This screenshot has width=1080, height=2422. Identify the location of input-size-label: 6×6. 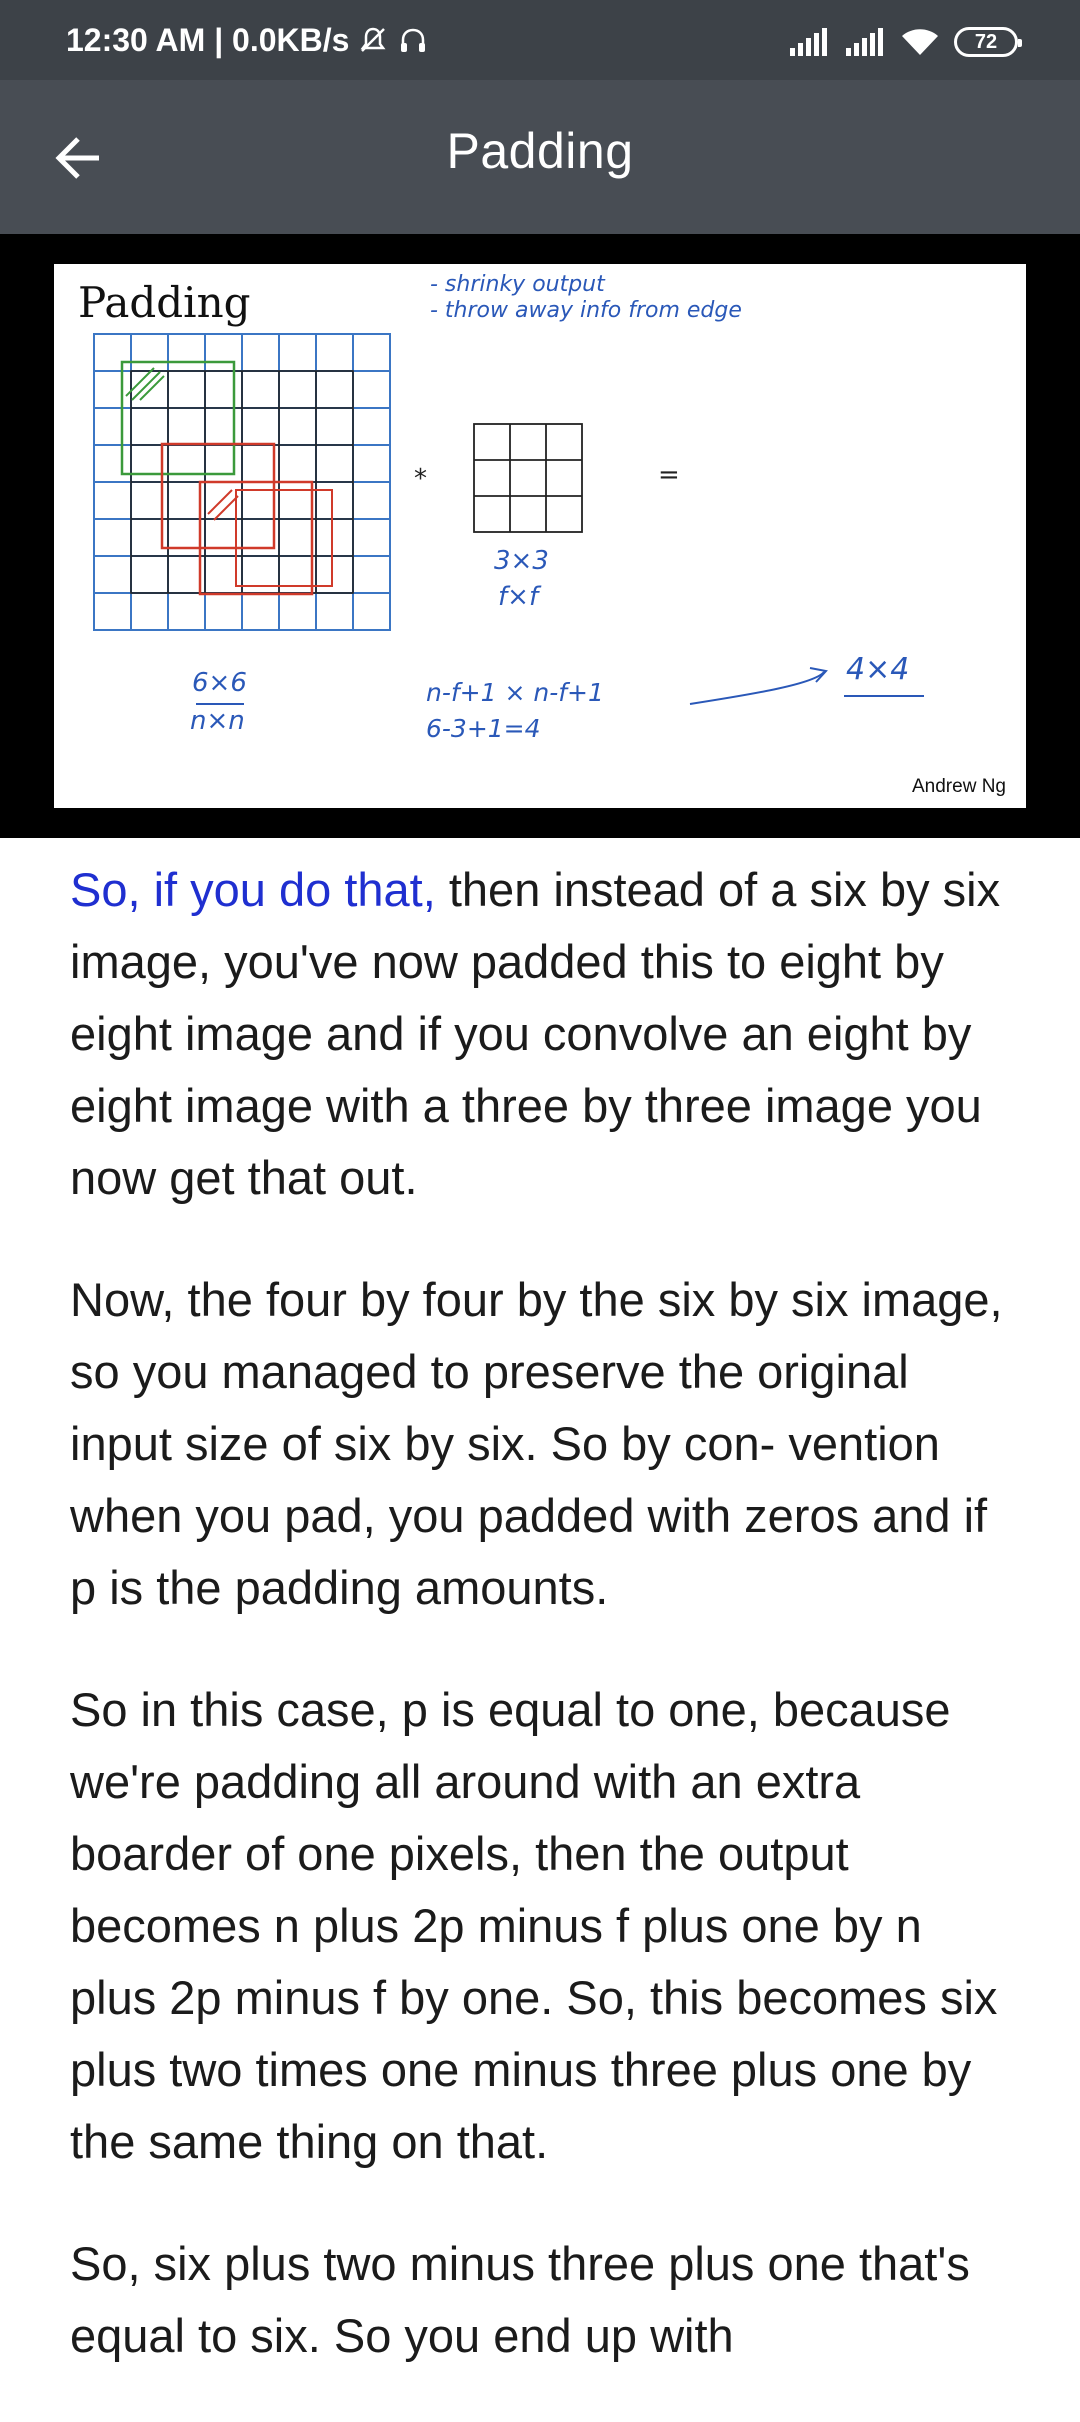
(219, 683).